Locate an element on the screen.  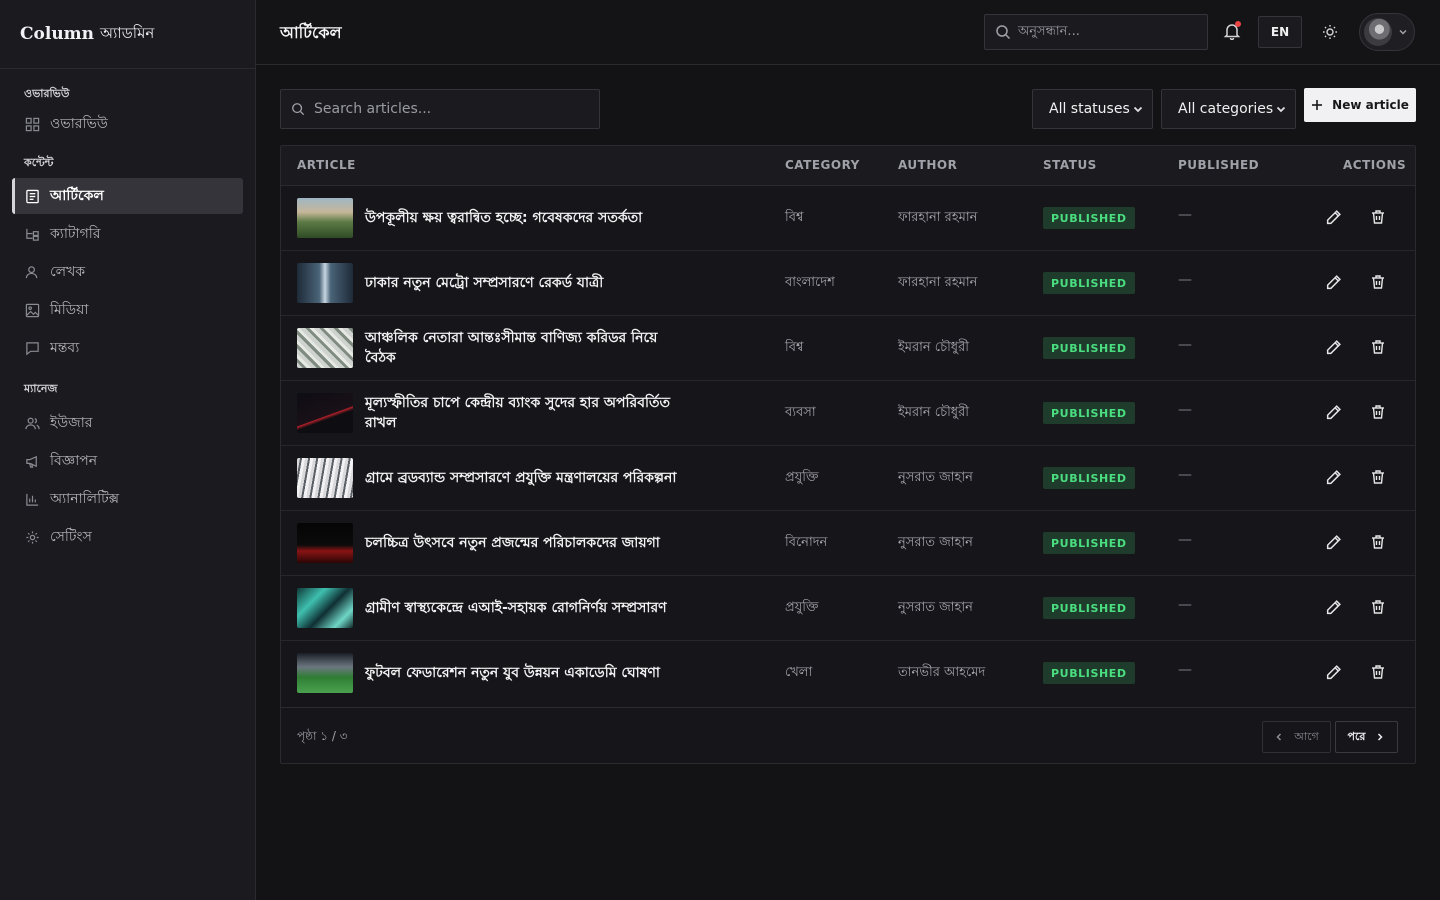
status-filter-select: All statuses is located at coordinates (1092, 109).